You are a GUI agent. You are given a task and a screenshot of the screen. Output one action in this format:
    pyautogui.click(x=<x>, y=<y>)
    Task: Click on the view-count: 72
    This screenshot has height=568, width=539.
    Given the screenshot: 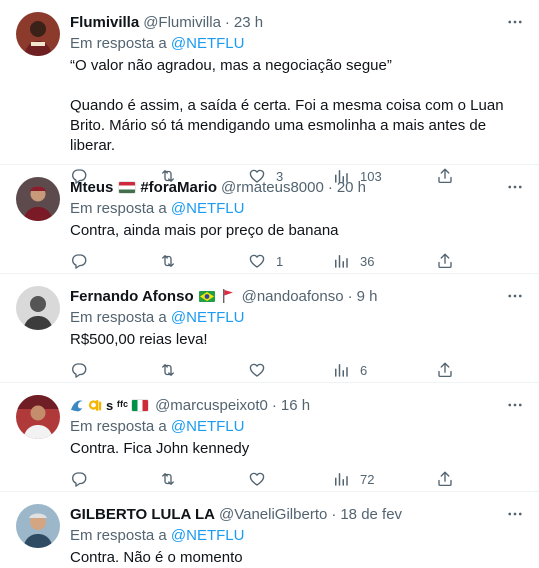 What is the action you would take?
    pyautogui.click(x=367, y=479)
    